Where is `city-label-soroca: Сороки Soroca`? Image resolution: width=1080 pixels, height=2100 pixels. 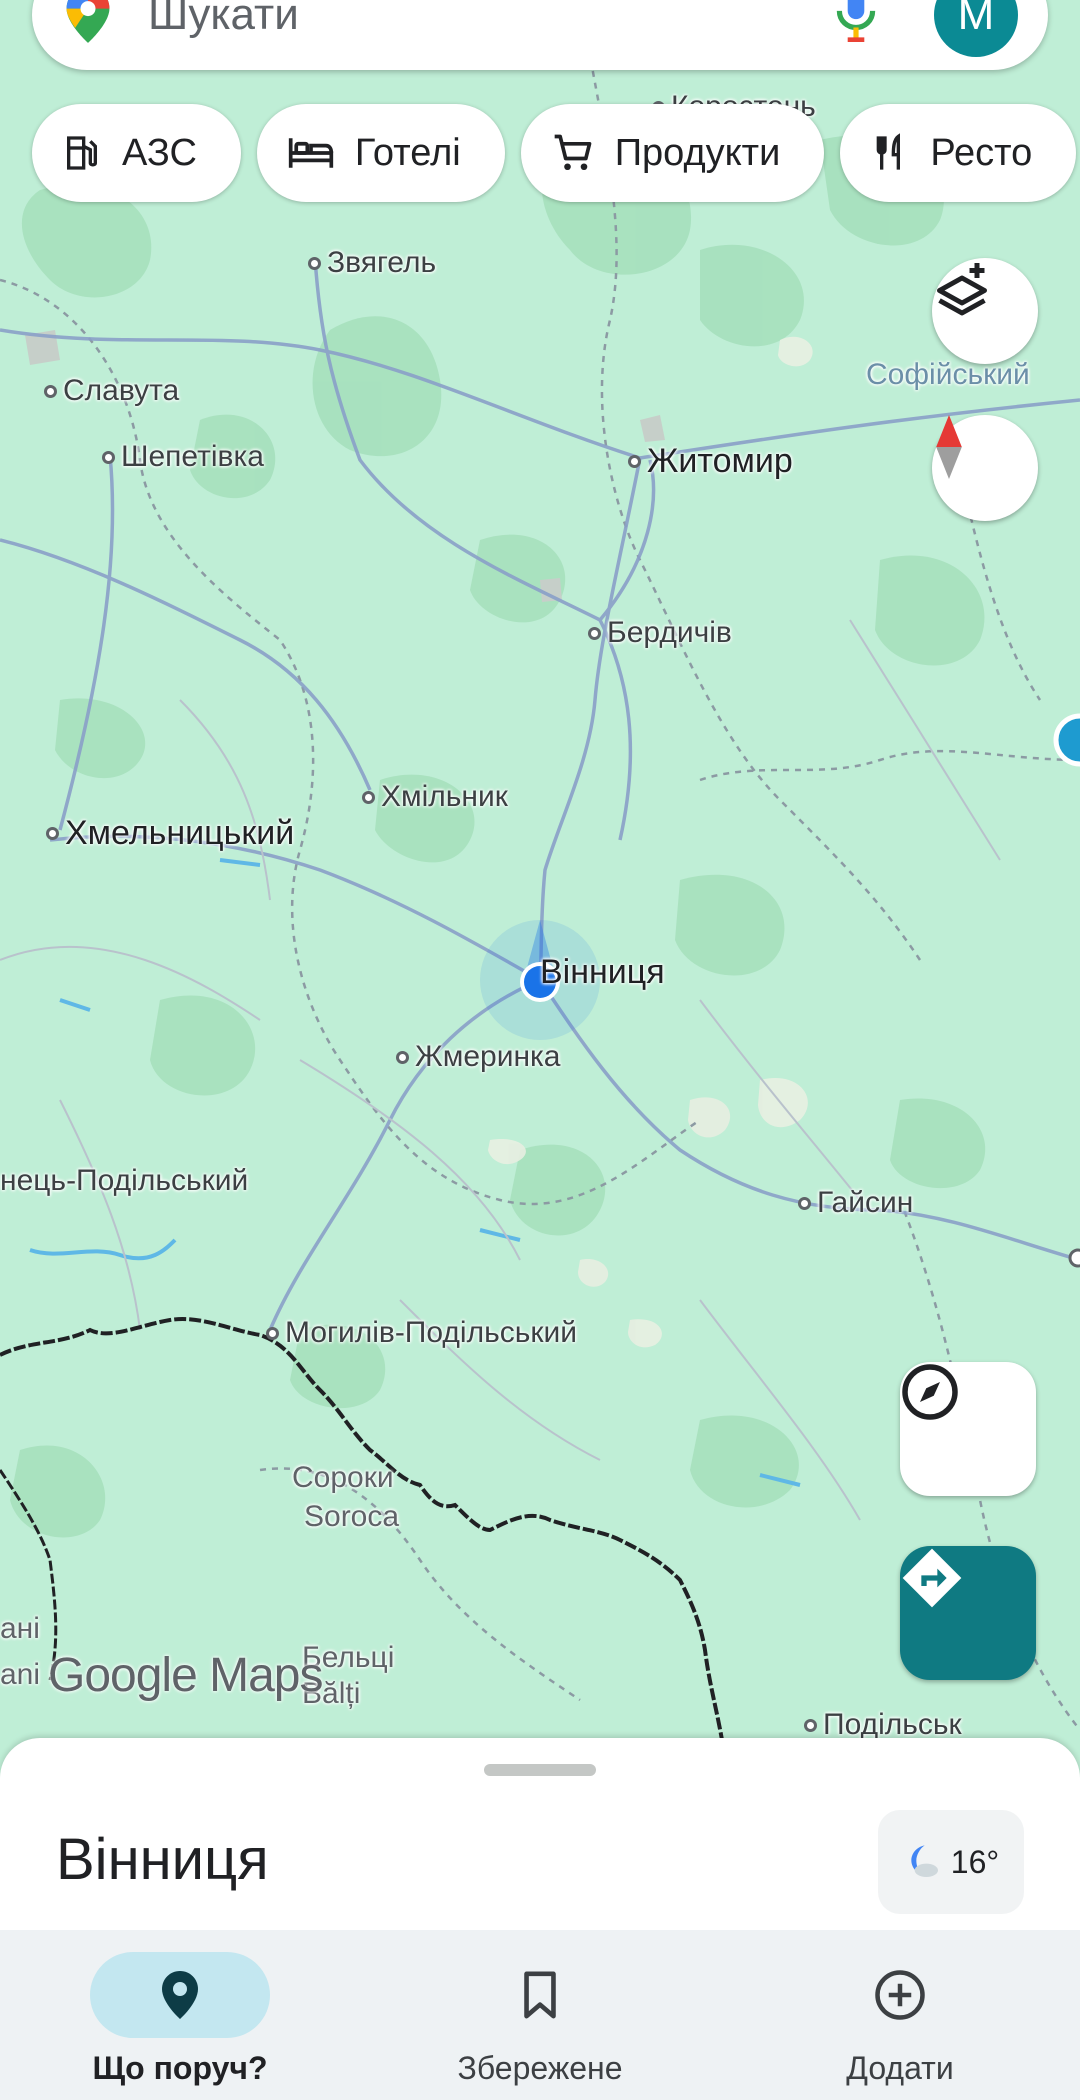 city-label-soroca: Сороки Soroca is located at coordinates (345, 1497).